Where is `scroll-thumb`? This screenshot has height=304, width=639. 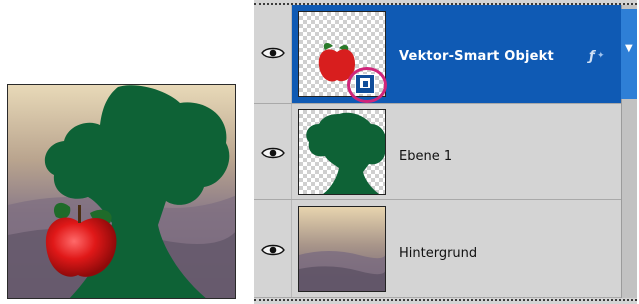 scroll-thumb is located at coordinates (629, 54).